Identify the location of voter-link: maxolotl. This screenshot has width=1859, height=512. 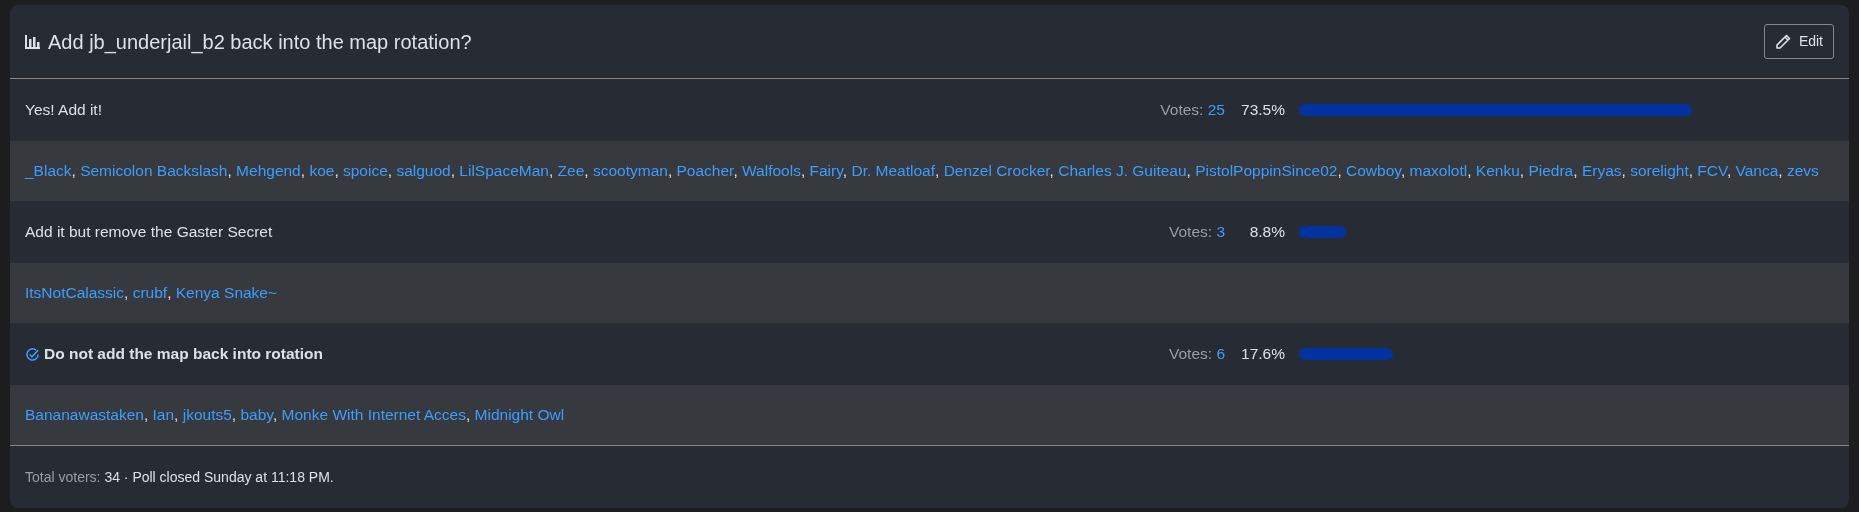
(1438, 171).